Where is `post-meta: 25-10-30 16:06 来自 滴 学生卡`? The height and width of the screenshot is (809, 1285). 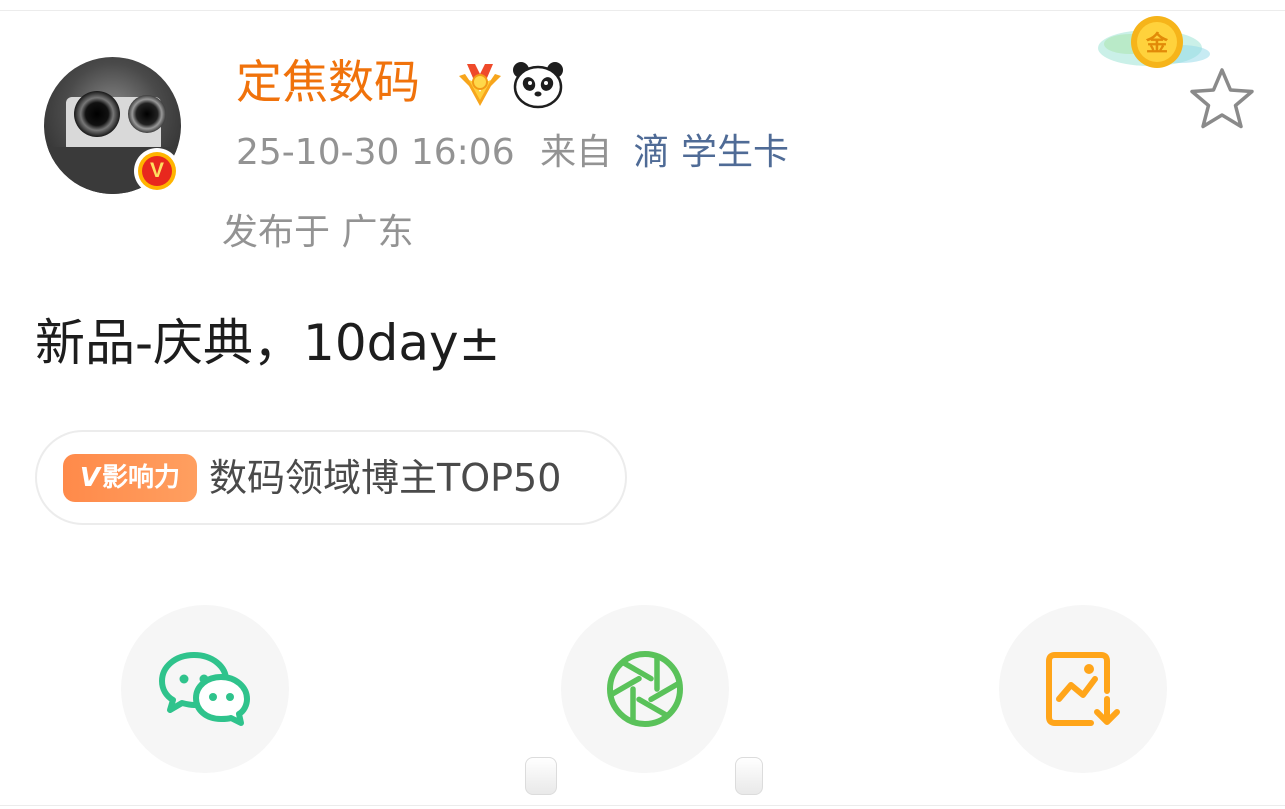 post-meta: 25-10-30 16:06 来自 滴 学生卡 is located at coordinates (512, 153).